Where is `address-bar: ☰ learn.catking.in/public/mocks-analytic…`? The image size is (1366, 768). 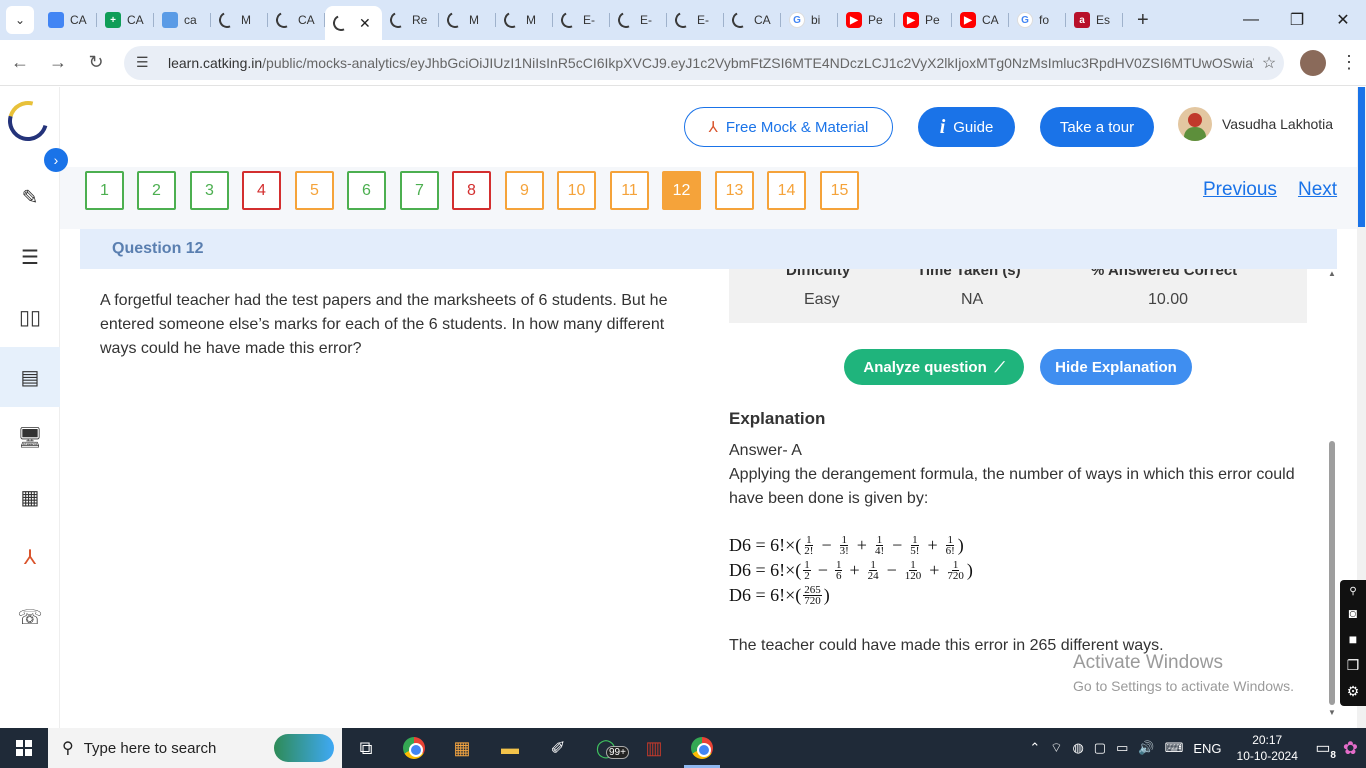
address-bar: ☰ learn.catking.in/public/mocks-analytic… is located at coordinates (704, 62).